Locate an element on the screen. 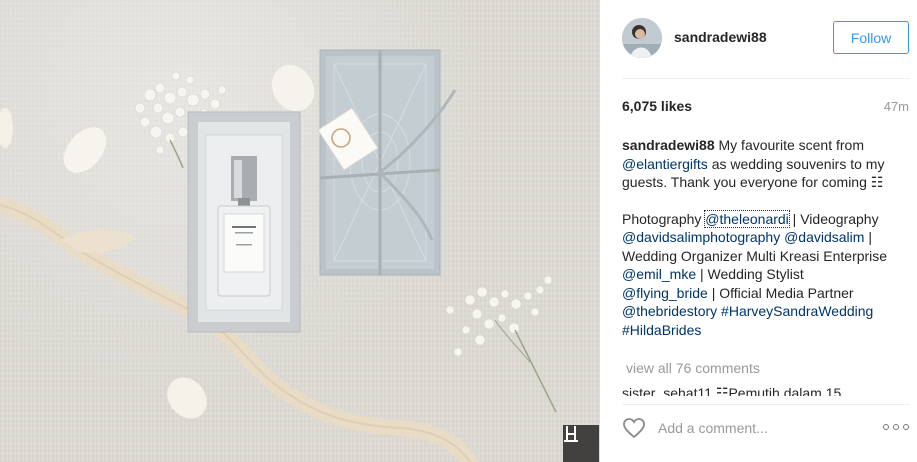  avatar-image is located at coordinates (642, 38).